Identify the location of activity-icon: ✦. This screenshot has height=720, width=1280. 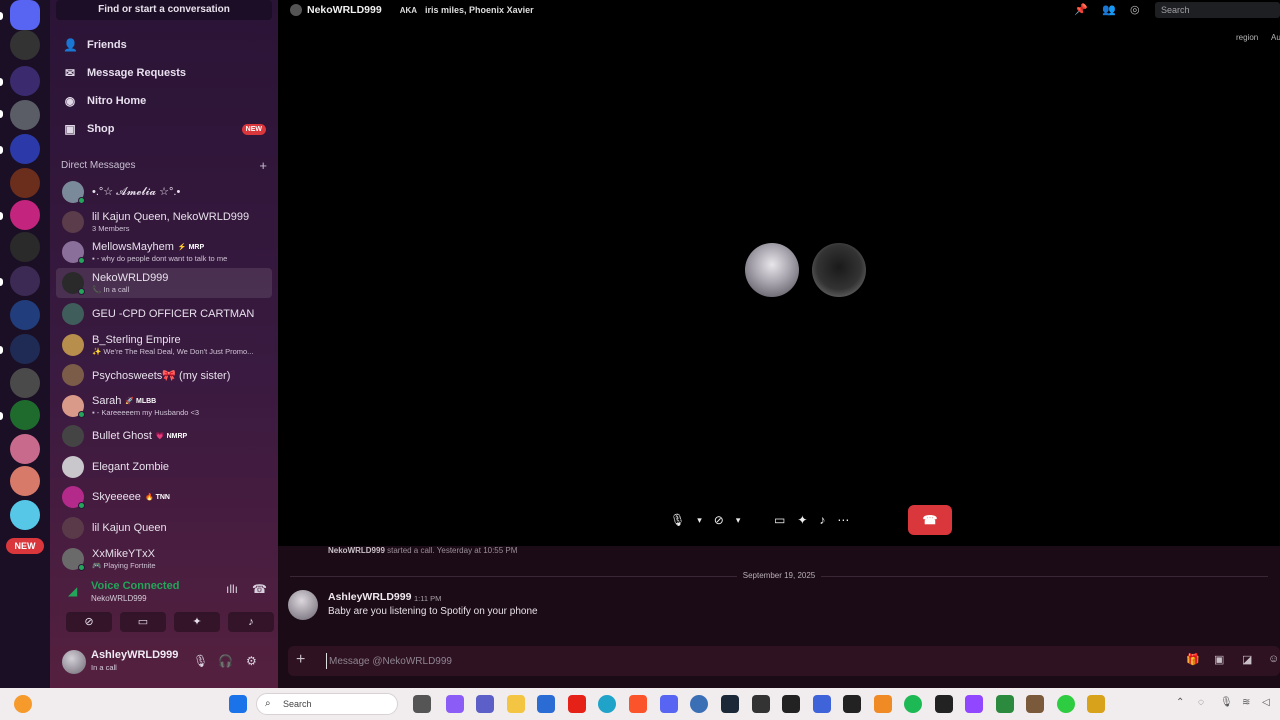
(802, 520).